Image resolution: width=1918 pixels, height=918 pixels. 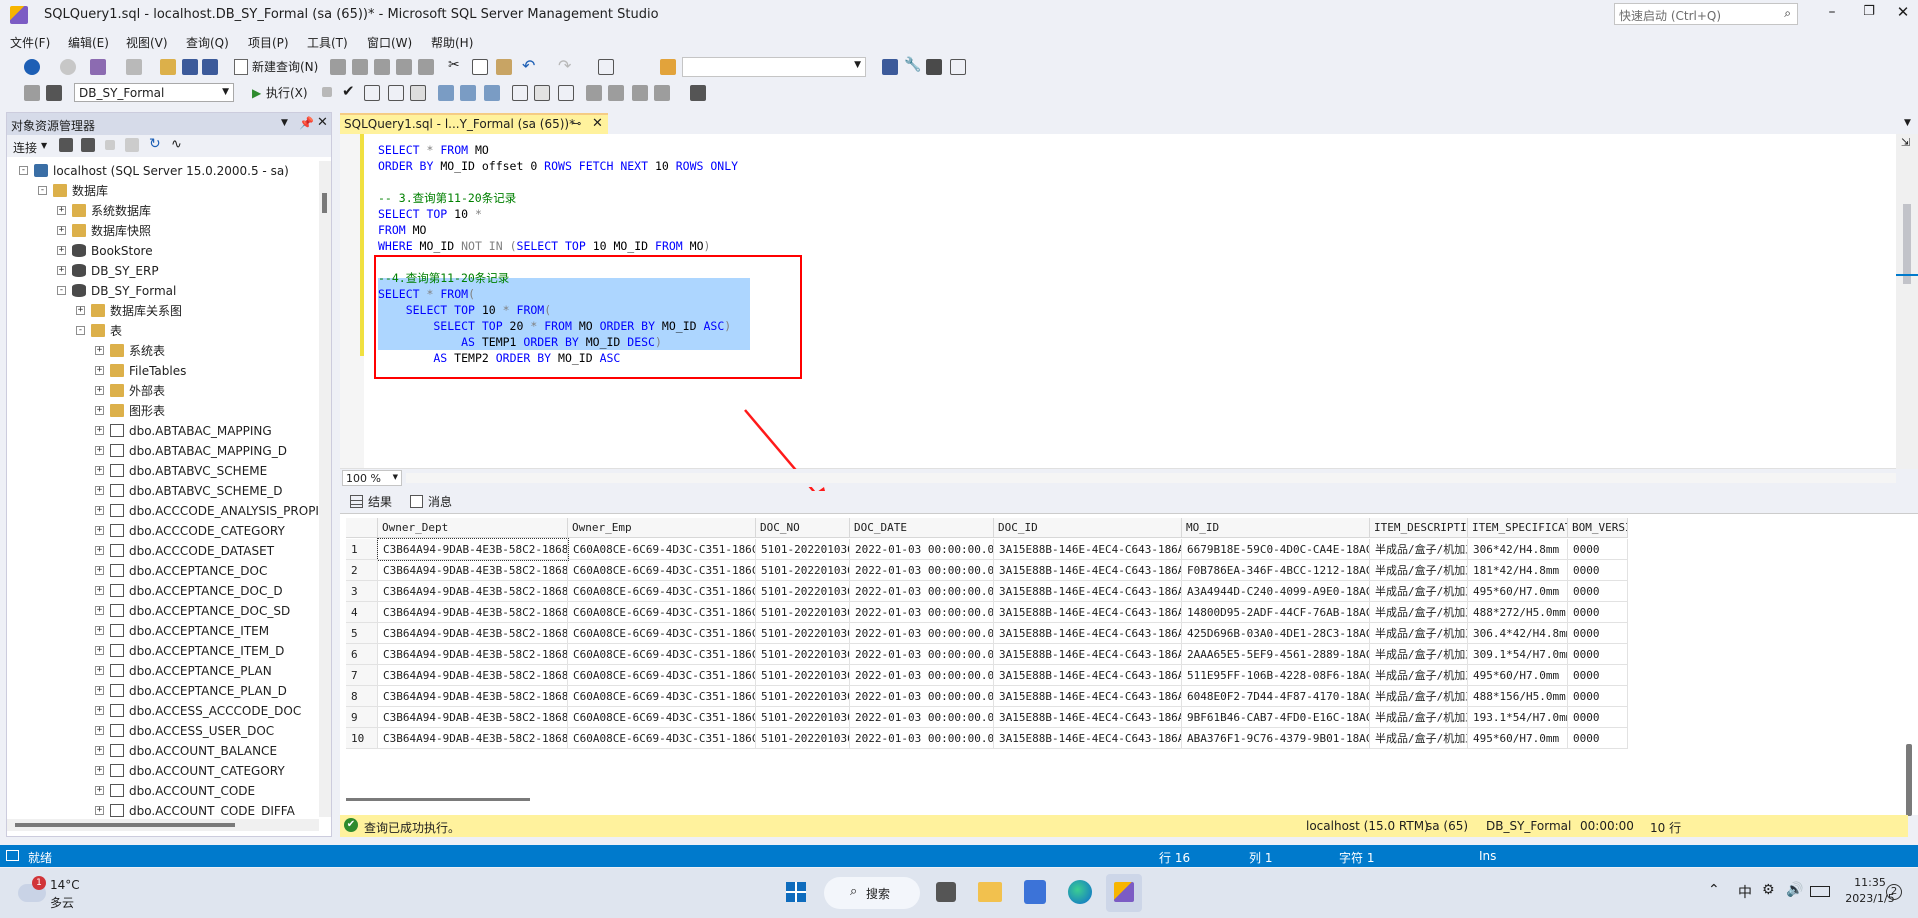 What do you see at coordinates (324, 203) in the screenshot?
I see `explorer-vscroll-thumb` at bounding box center [324, 203].